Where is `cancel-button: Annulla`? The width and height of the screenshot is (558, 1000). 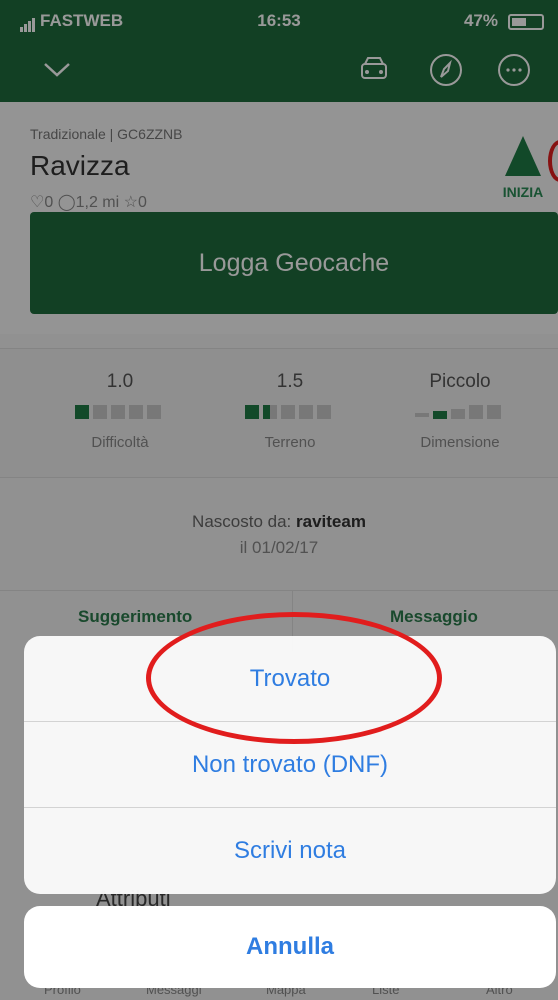 cancel-button: Annulla is located at coordinates (290, 947).